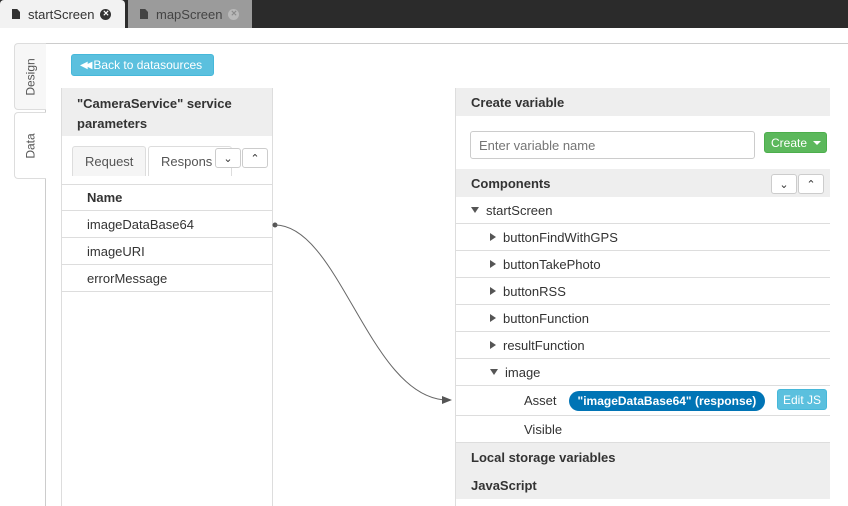 The height and width of the screenshot is (506, 848). What do you see at coordinates (643, 485) in the screenshot?
I see `javascript-header: JavaScript` at bounding box center [643, 485].